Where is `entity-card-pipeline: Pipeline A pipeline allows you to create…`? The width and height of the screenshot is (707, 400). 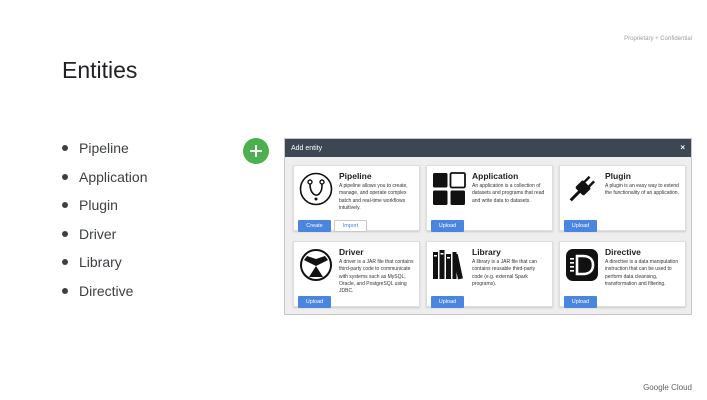 entity-card-pipeline: Pipeline A pipeline allows you to create… is located at coordinates (356, 198).